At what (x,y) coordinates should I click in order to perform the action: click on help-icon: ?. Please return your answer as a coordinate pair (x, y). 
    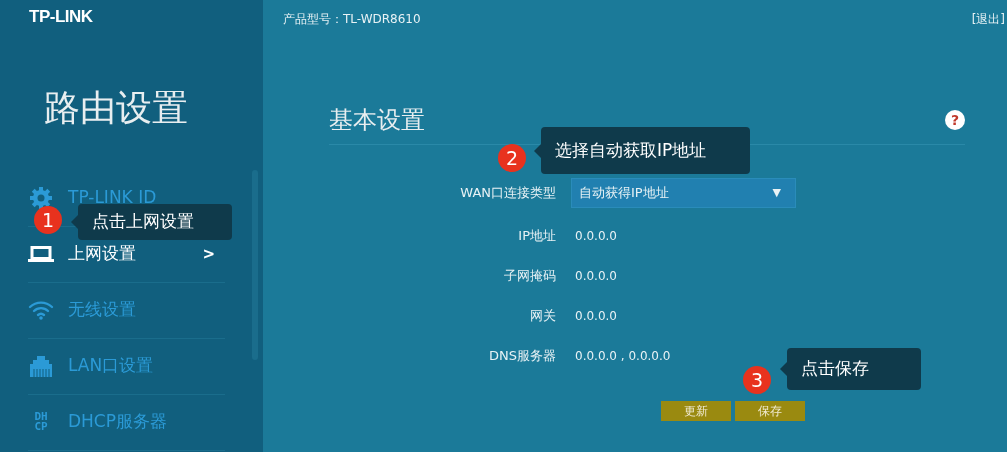
    Looking at the image, I should click on (955, 120).